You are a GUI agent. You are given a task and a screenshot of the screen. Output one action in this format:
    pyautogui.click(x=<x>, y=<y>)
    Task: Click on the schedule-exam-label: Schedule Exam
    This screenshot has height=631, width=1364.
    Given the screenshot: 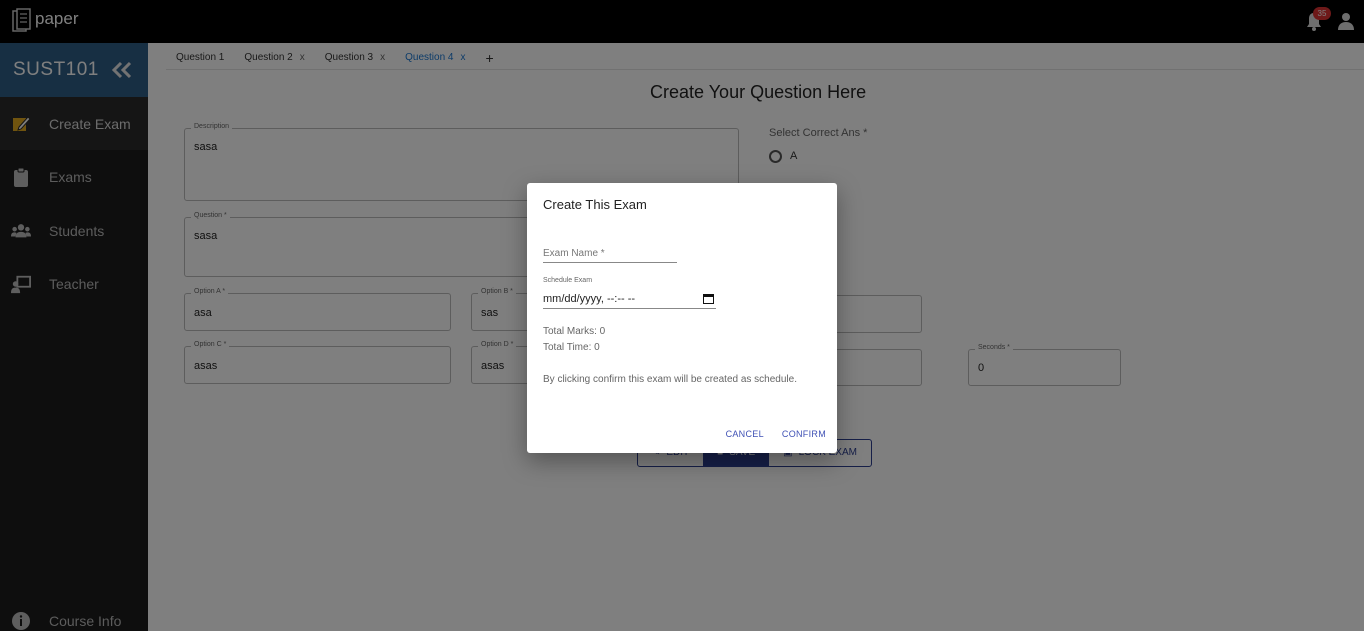 What is the action you would take?
    pyautogui.click(x=568, y=280)
    